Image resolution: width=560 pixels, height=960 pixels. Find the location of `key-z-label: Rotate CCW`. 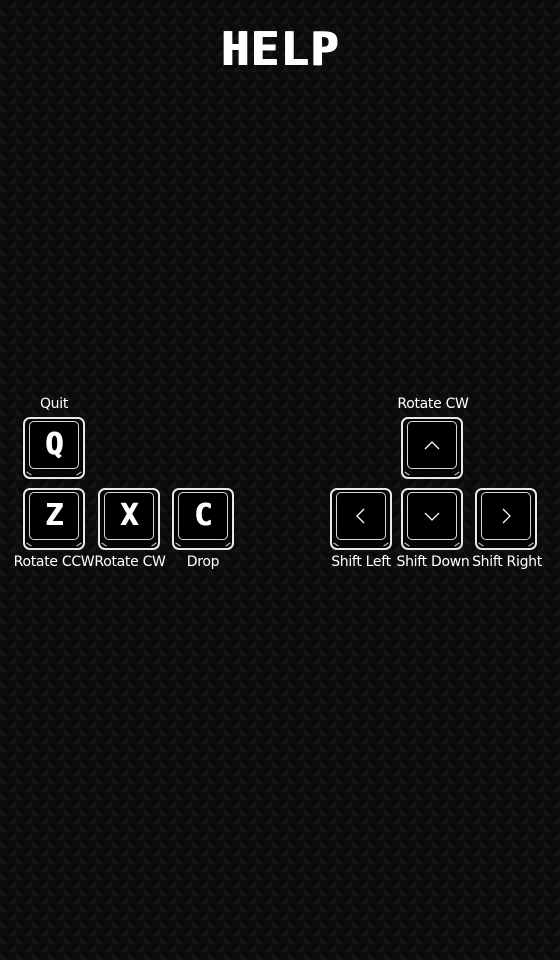

key-z-label: Rotate CCW is located at coordinates (54, 562).